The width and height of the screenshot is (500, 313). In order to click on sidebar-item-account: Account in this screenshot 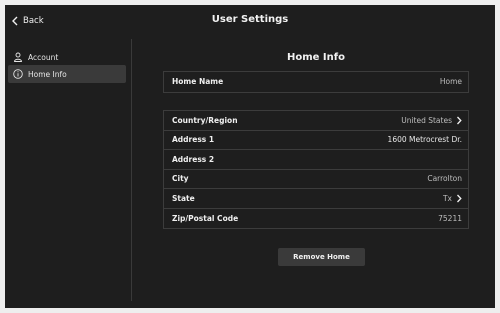, I will do `click(67, 57)`.